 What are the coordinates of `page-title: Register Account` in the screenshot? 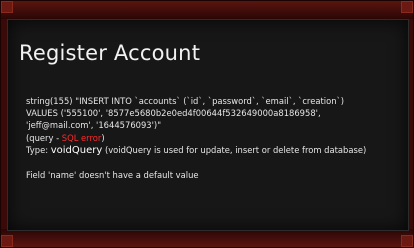 It's located at (110, 53).